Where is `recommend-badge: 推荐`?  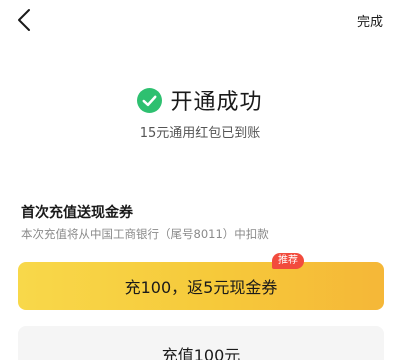 recommend-badge: 推荐 is located at coordinates (288, 261).